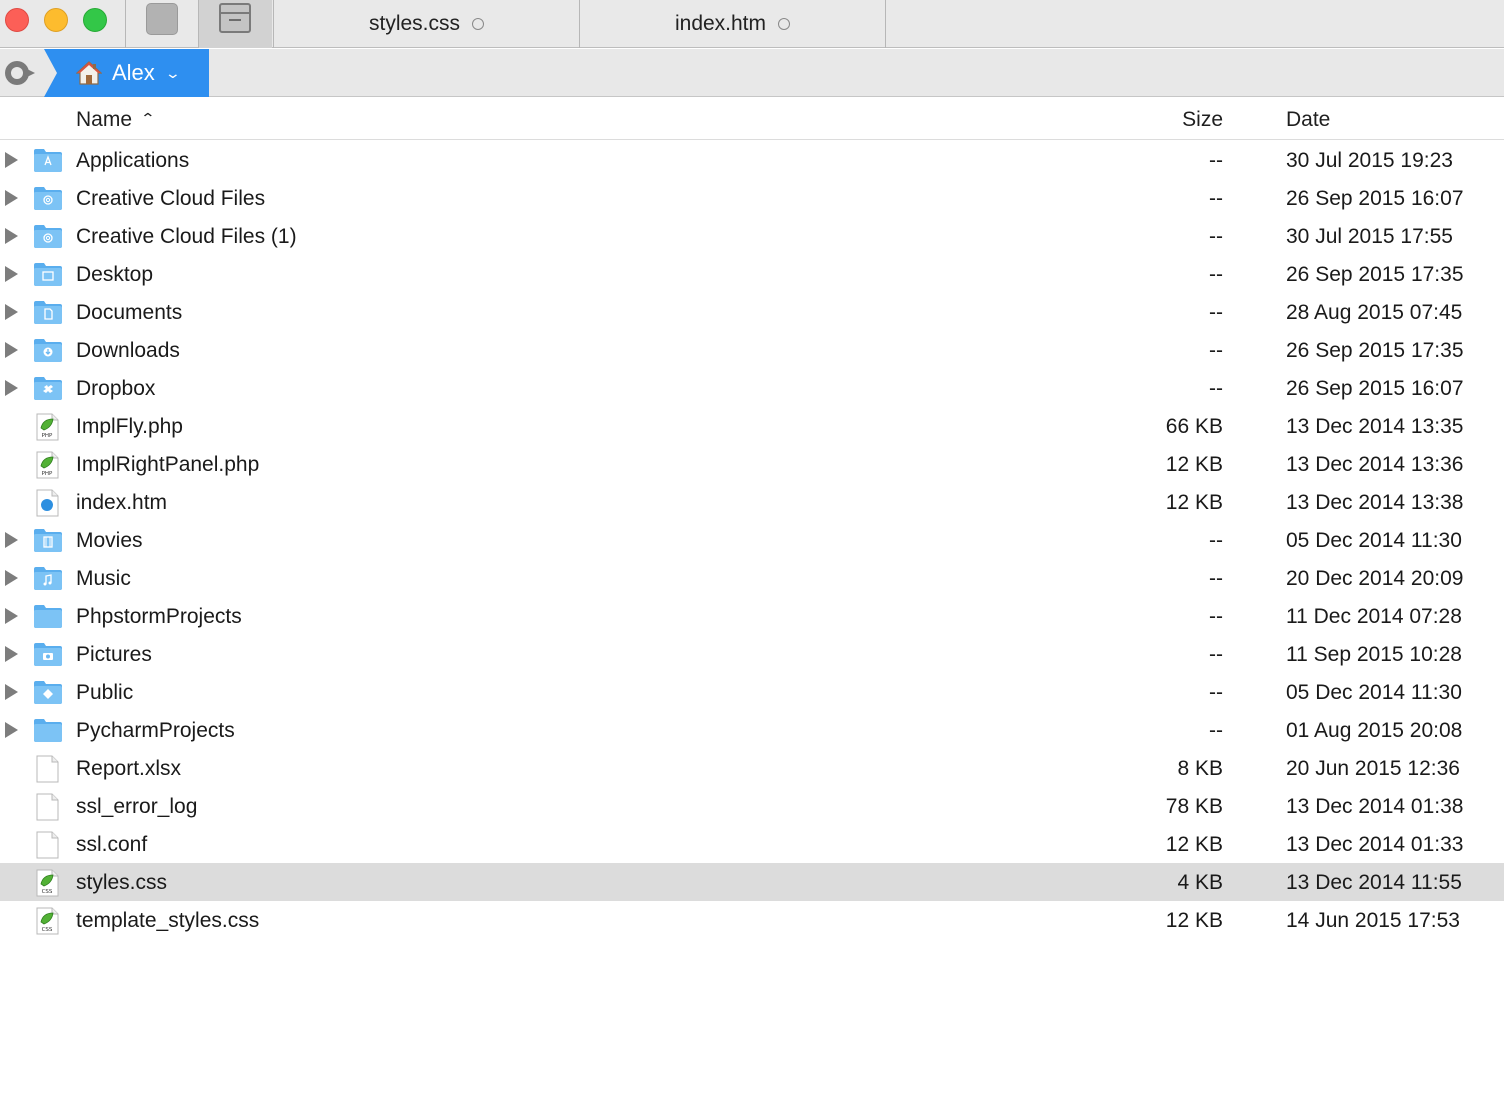 The image size is (1504, 1104). I want to click on file-name: styles.css, so click(122, 882).